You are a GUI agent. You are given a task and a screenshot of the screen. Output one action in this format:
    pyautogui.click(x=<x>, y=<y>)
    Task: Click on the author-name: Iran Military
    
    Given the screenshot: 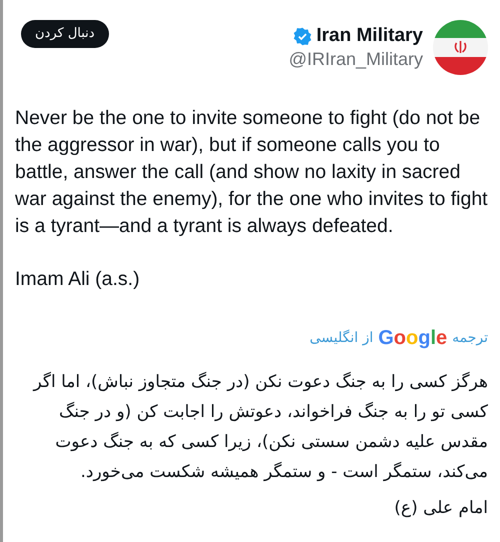 What is the action you would take?
    pyautogui.click(x=369, y=36)
    